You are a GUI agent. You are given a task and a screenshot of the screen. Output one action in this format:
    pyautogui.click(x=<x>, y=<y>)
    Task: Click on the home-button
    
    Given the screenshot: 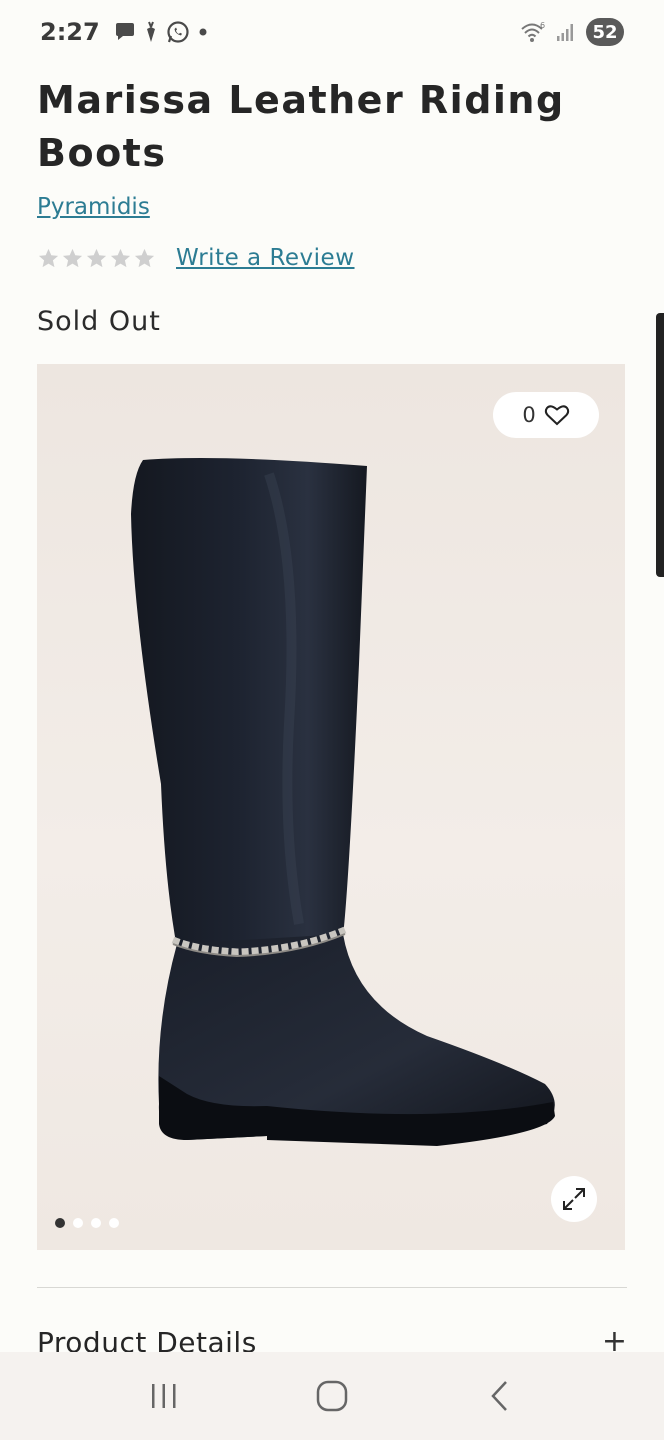 What is the action you would take?
    pyautogui.click(x=332, y=1396)
    